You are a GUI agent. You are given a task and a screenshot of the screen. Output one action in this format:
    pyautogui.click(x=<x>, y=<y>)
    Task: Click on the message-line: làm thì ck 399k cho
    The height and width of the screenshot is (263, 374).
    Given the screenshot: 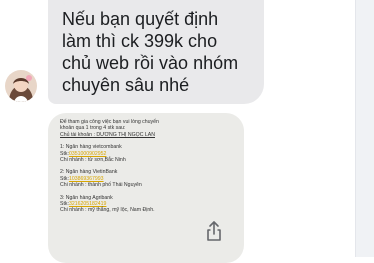 What is the action you would take?
    pyautogui.click(x=140, y=41)
    